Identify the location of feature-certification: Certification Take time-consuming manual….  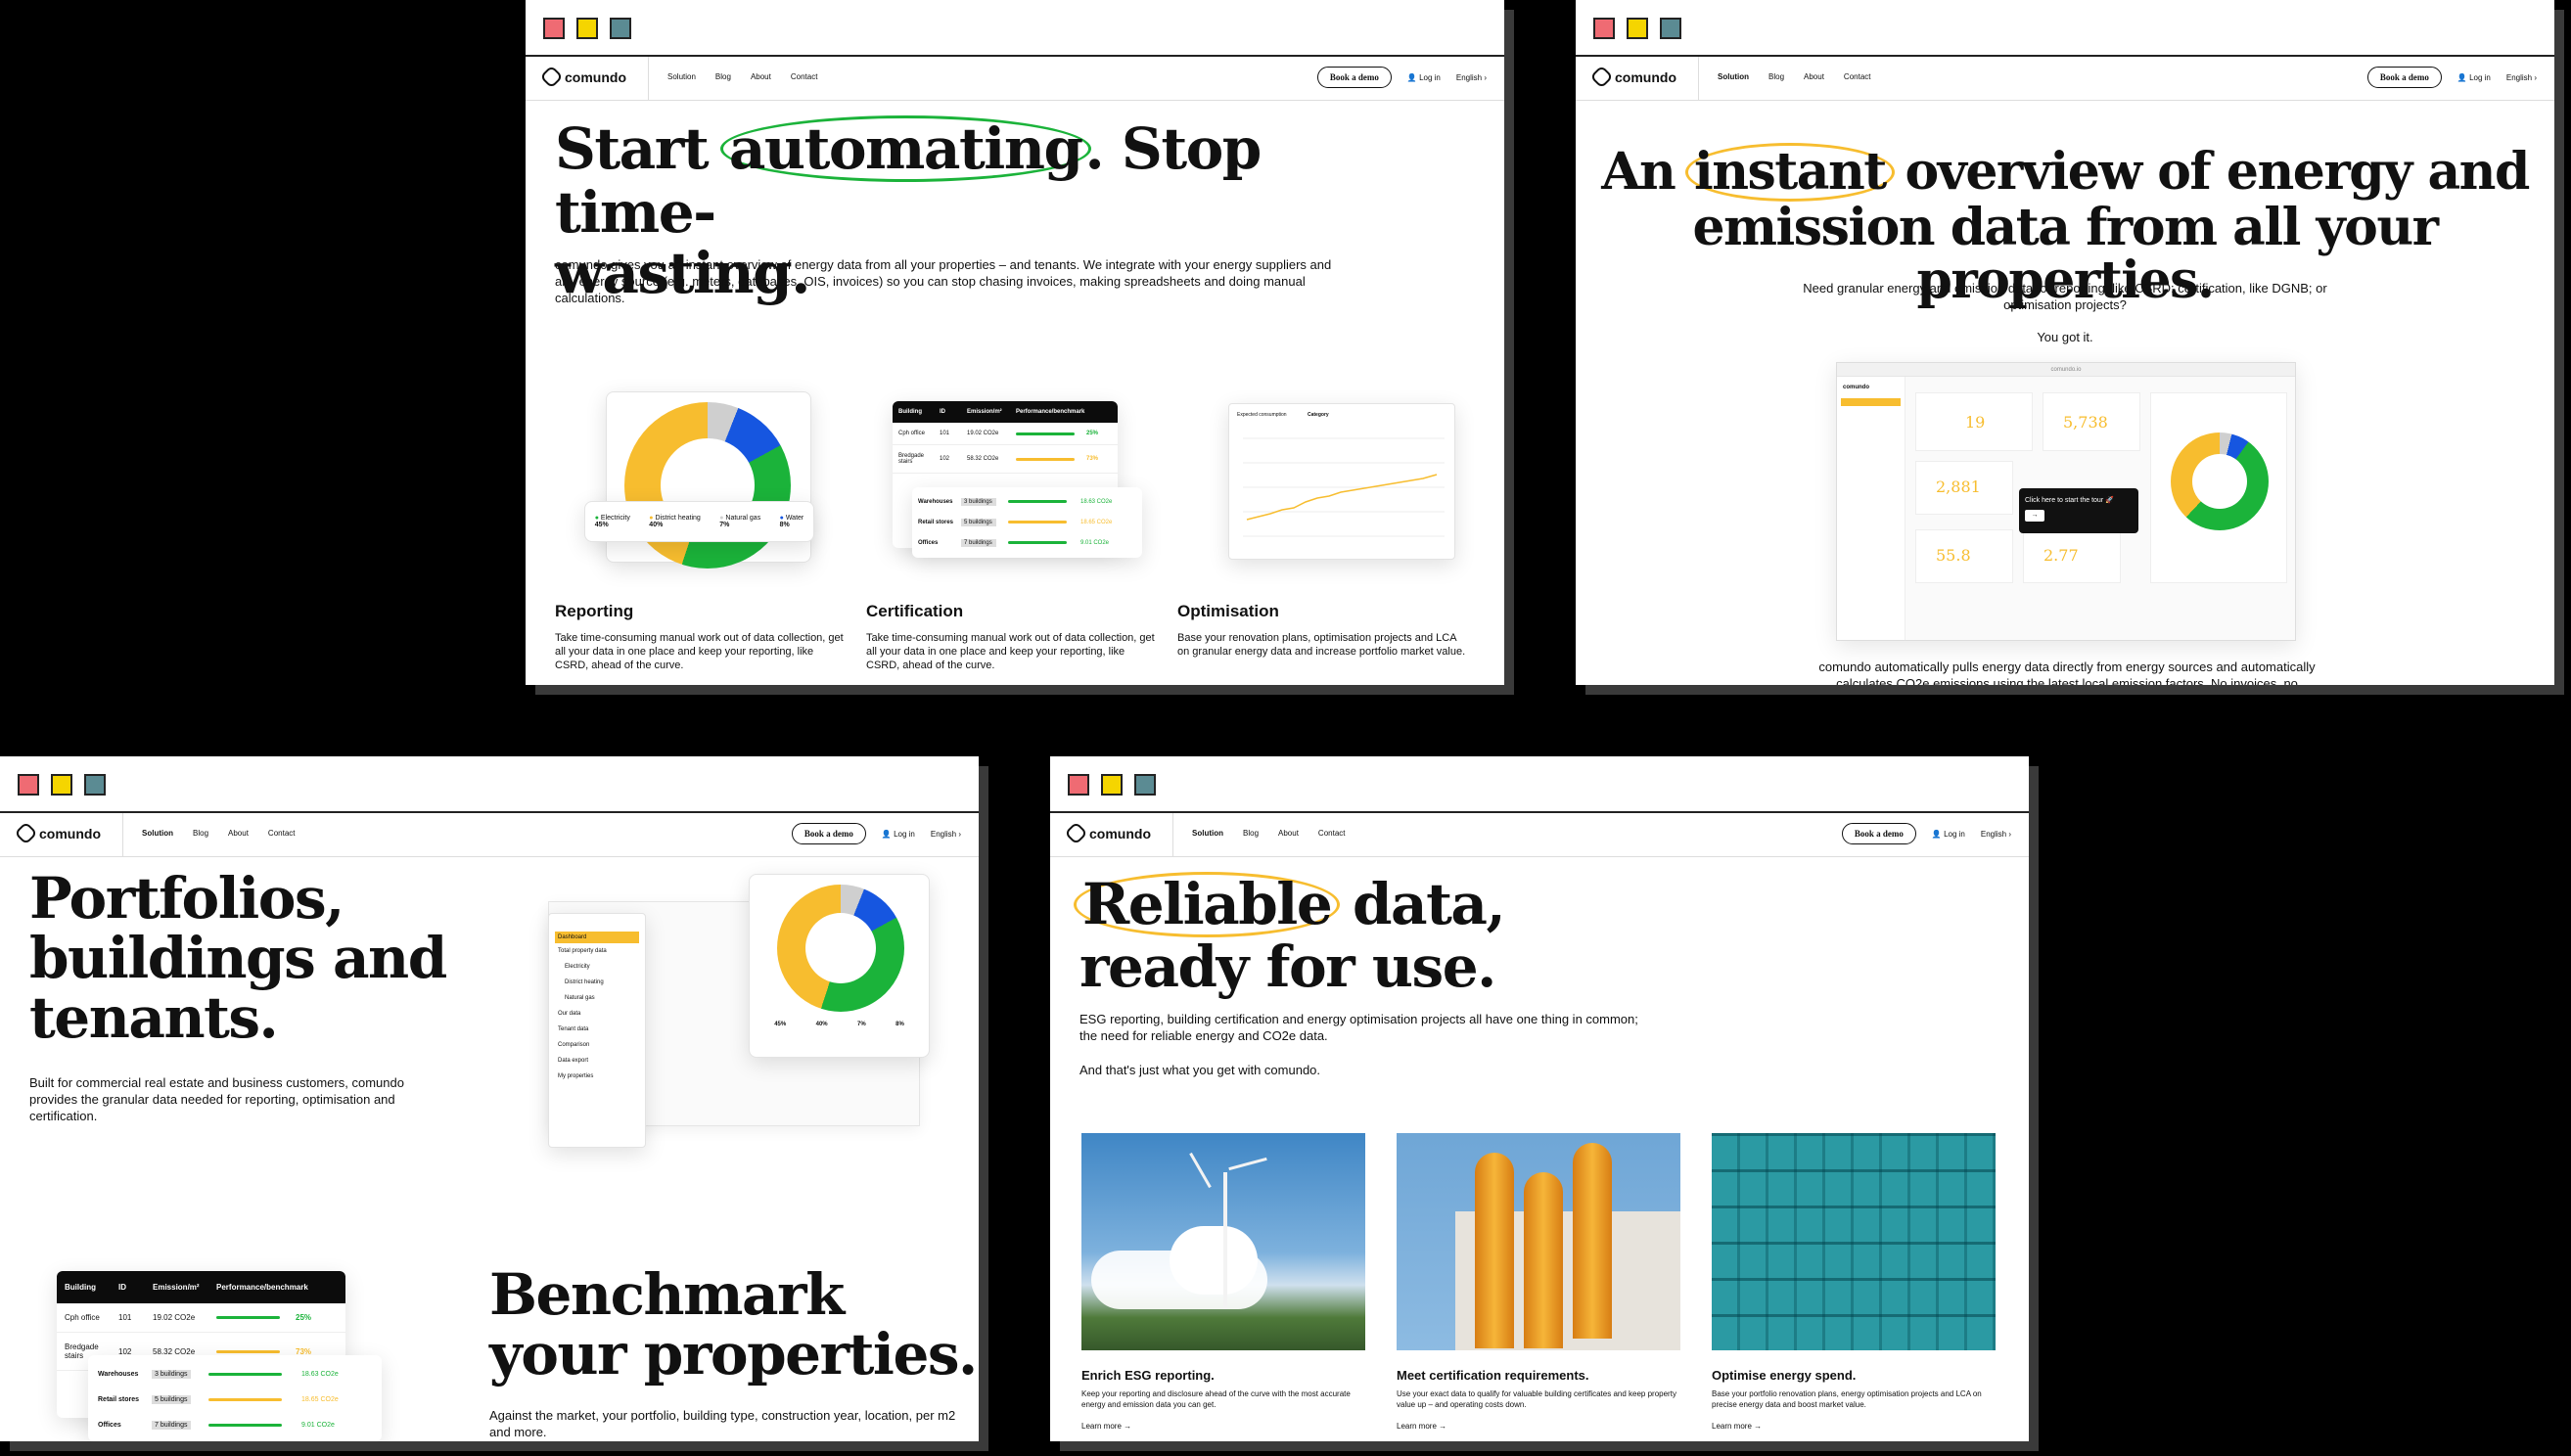
(1013, 637).